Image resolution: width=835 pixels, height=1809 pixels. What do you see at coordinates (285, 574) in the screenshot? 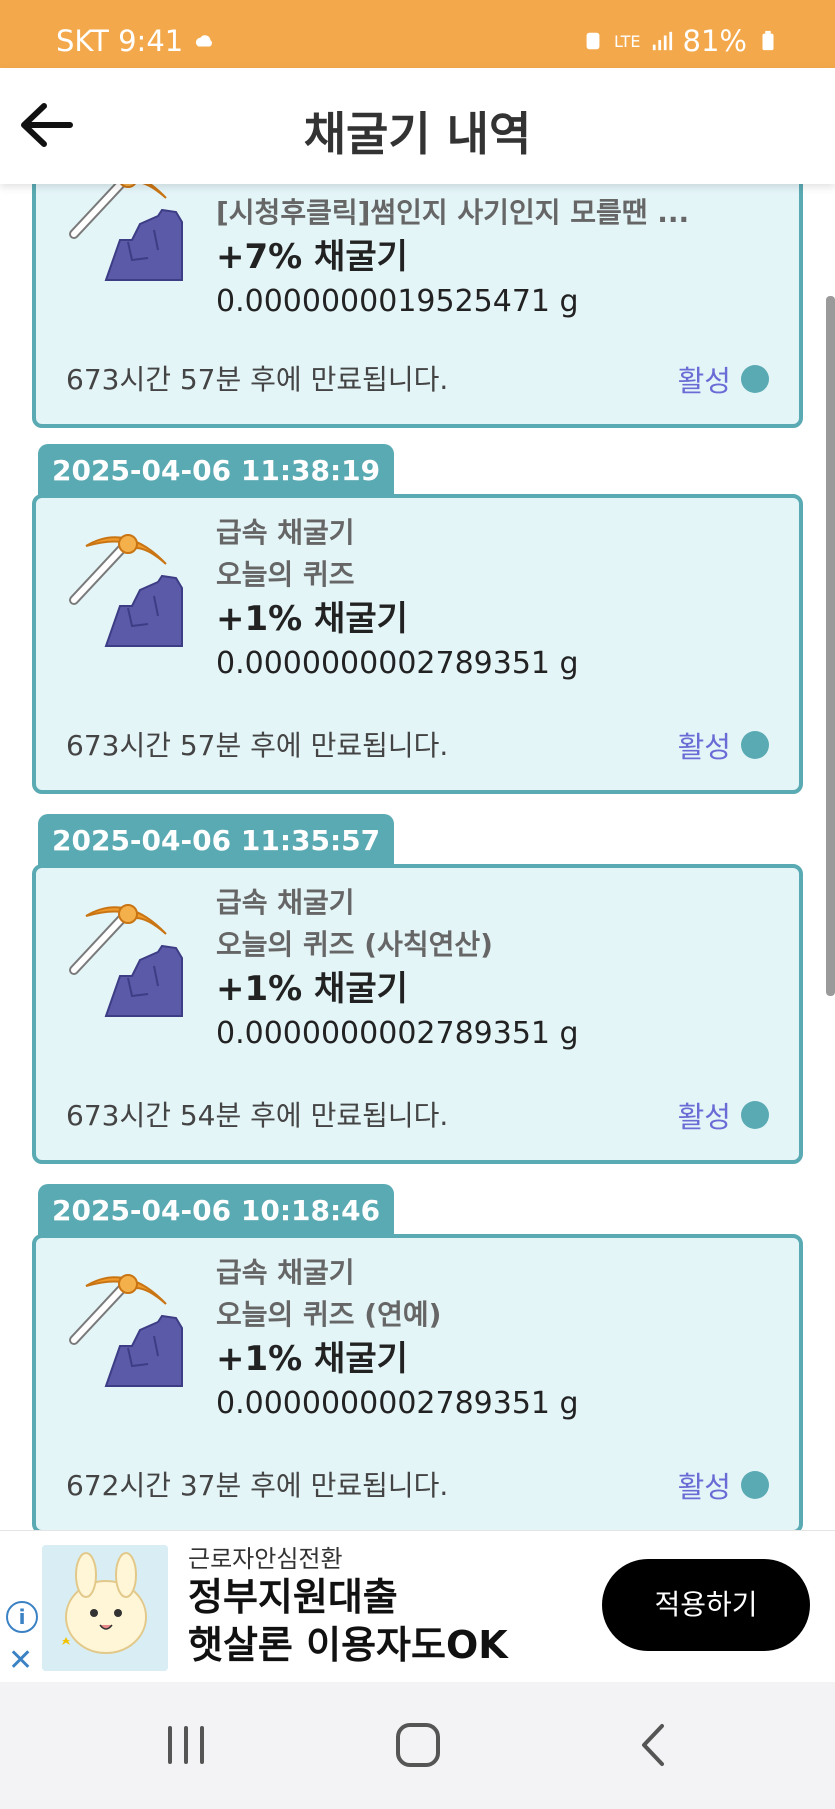
I see `card-source: 오늘의 퀴즈` at bounding box center [285, 574].